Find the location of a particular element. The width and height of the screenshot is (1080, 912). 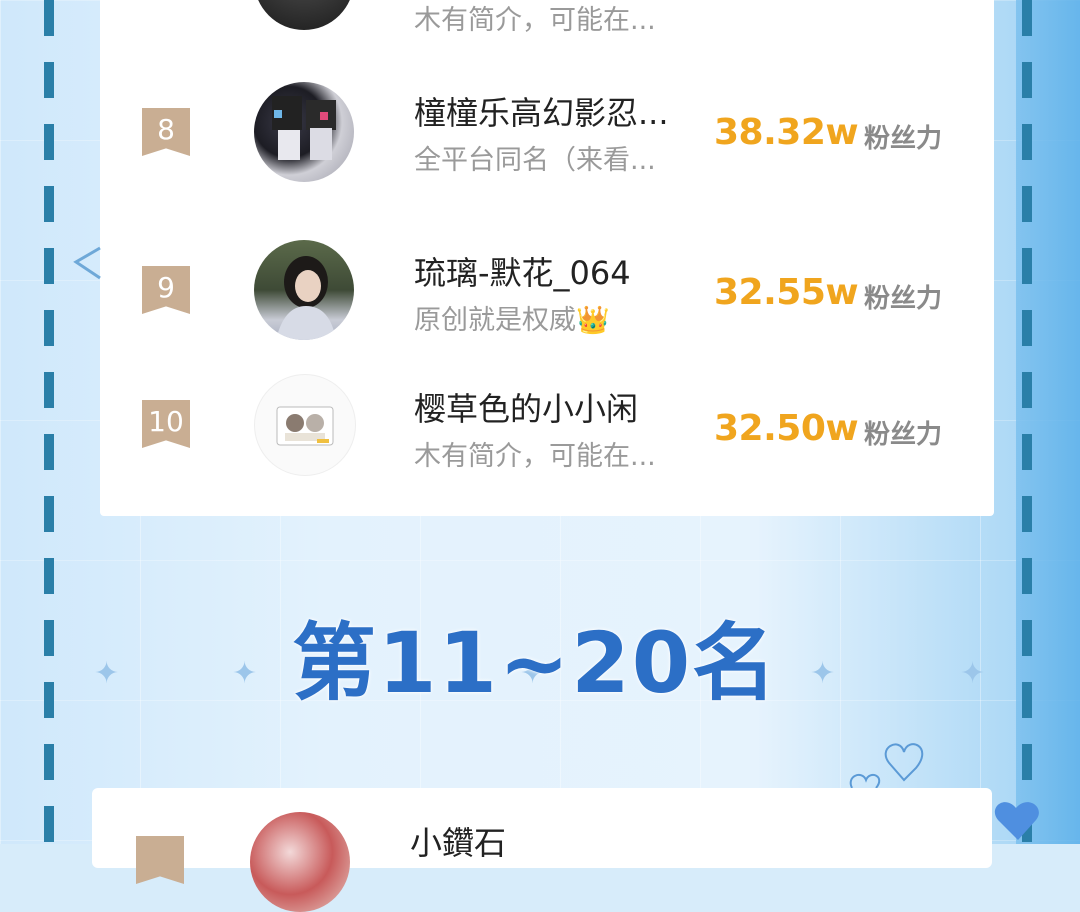

user-name: 樱草色的小小闲 is located at coordinates (526, 407).